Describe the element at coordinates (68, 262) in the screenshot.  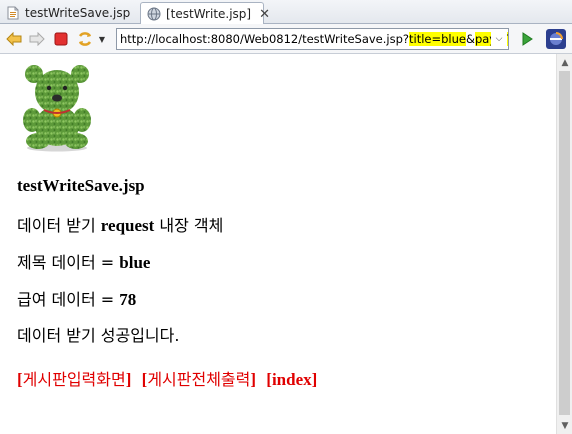
I see `title-label: 제목 데이터 =` at that location.